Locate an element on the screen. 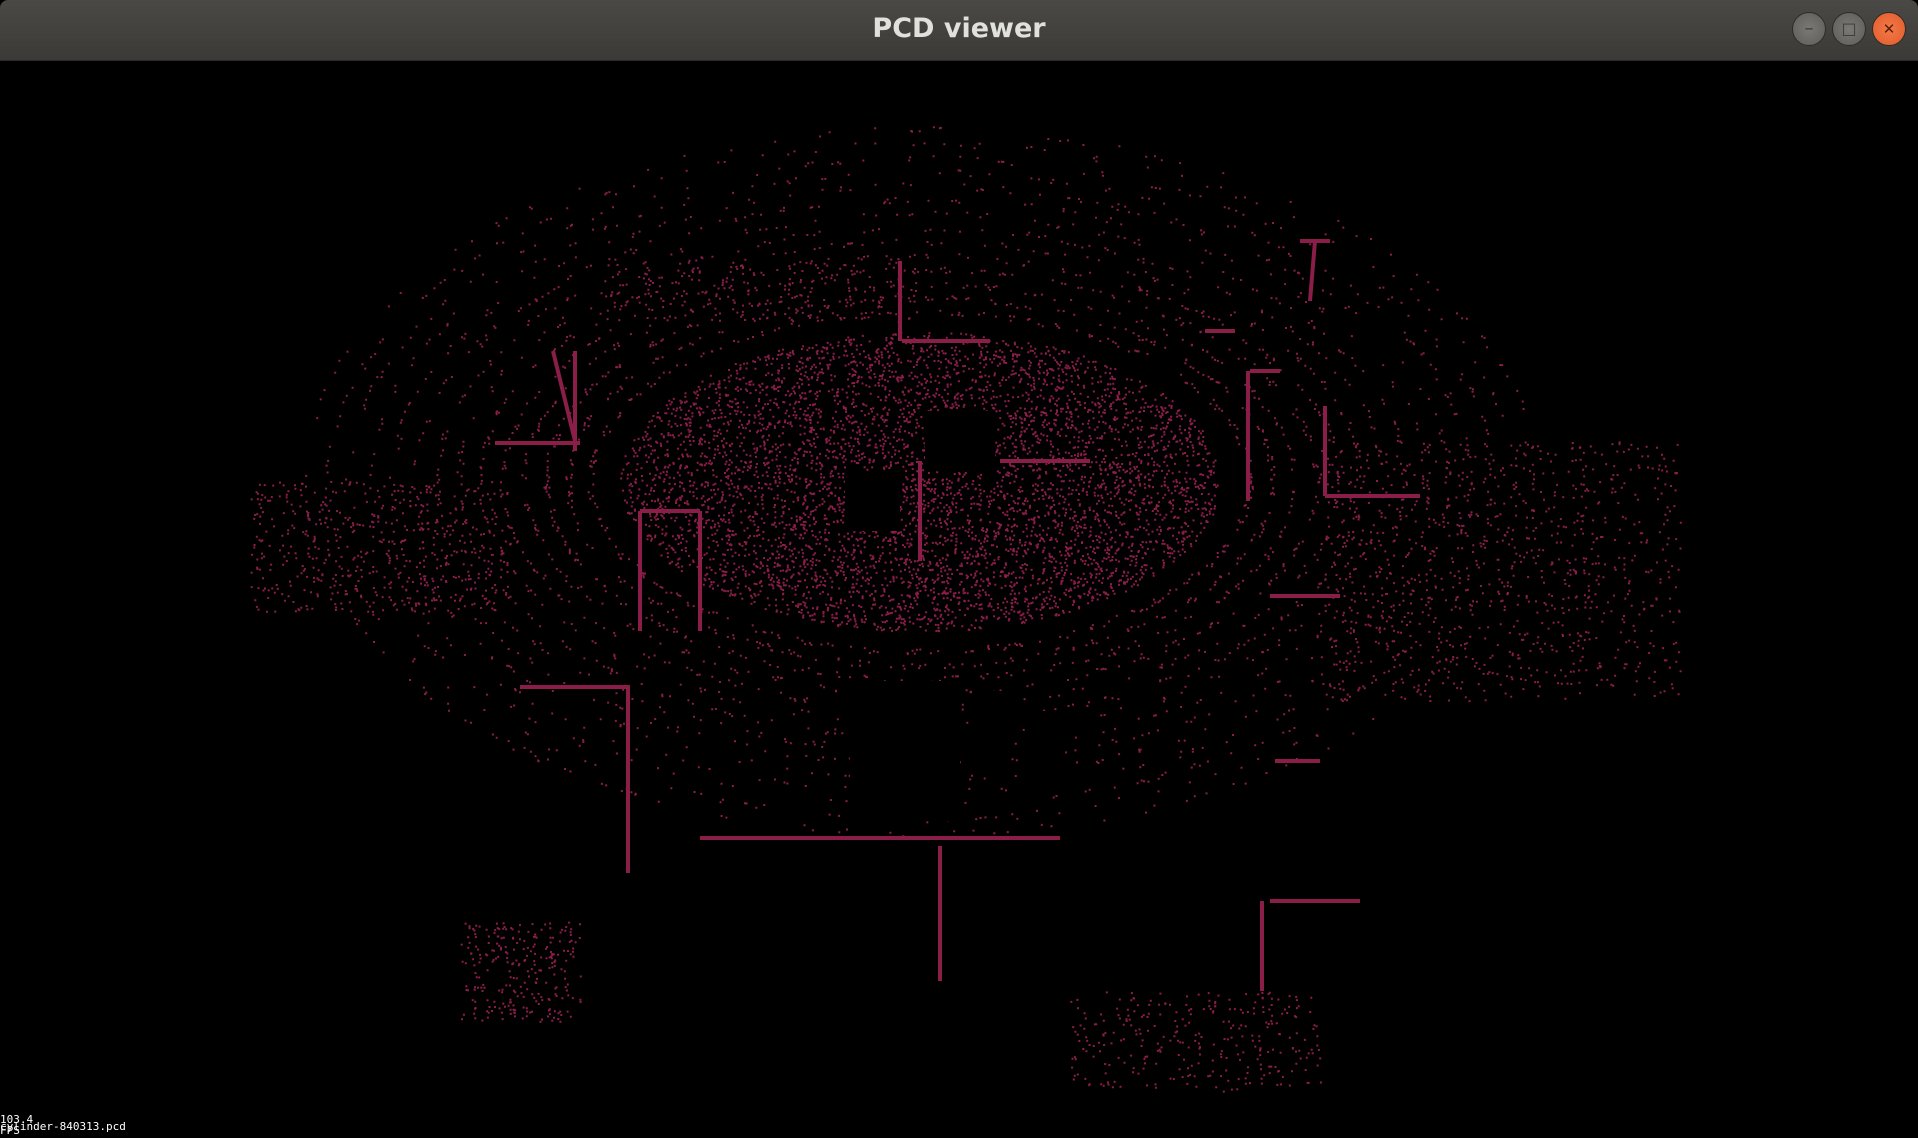  window-title: PCD viewer is located at coordinates (959, 28).